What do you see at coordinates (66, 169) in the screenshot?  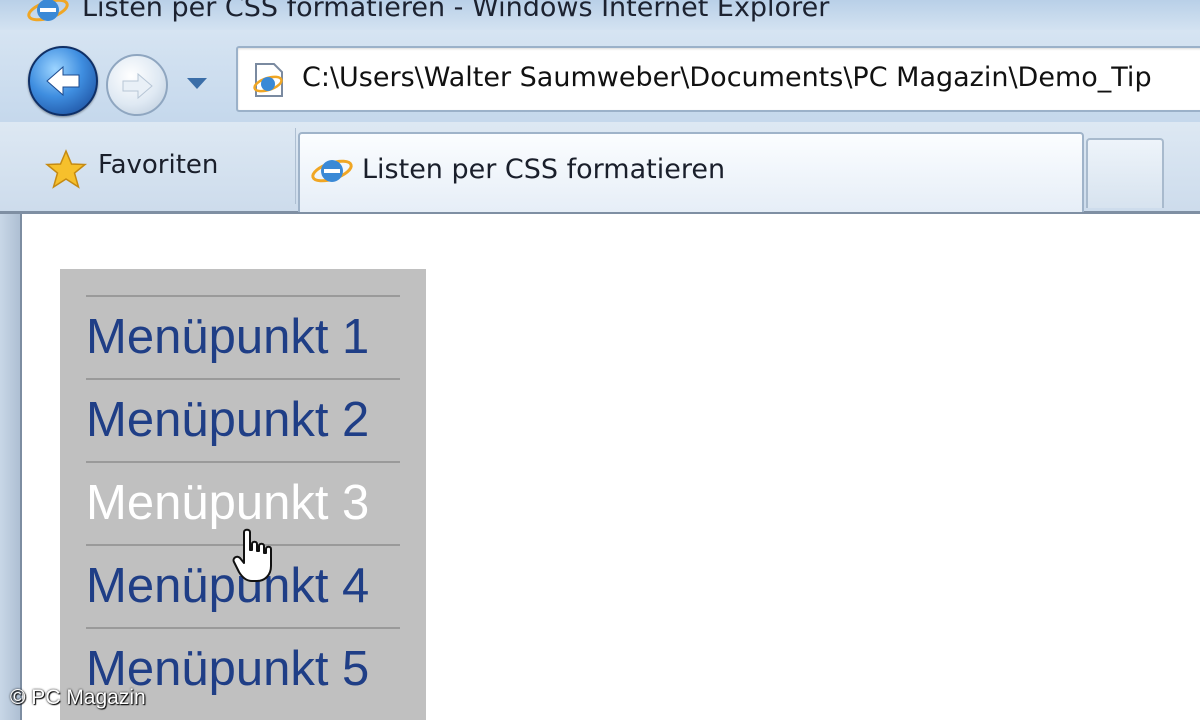 I see `star-icon` at bounding box center [66, 169].